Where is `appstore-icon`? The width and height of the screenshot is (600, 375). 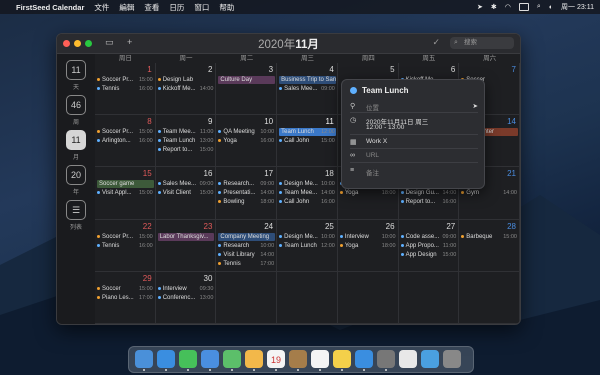
appstore-icon is located at coordinates (364, 359).